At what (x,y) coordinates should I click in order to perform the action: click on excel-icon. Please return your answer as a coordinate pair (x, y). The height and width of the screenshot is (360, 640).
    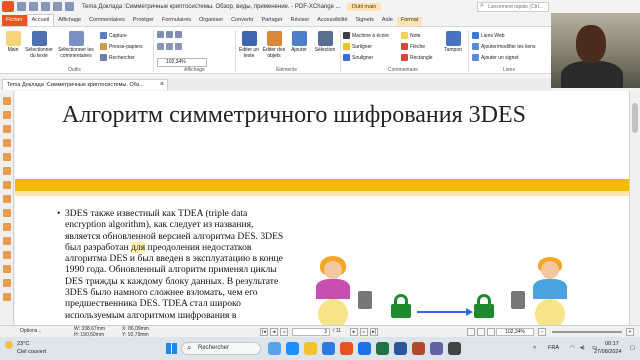
    Looking at the image, I should click on (382, 348).